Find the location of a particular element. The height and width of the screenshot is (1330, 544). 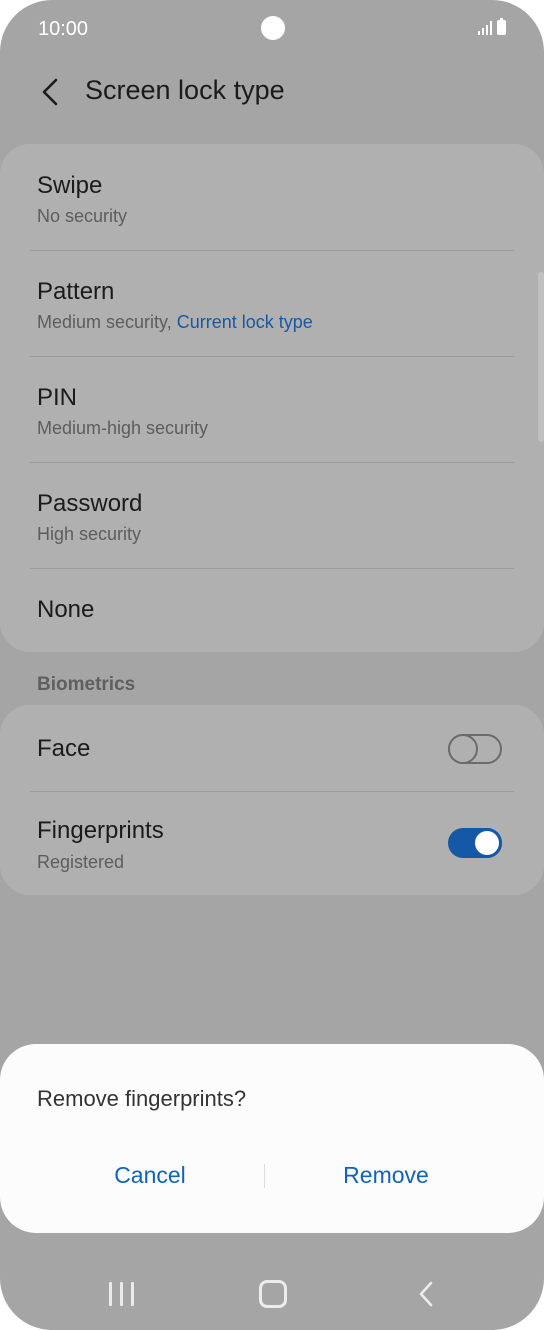

biometrics-list: Face Fingerprints Registered is located at coordinates (272, 800).